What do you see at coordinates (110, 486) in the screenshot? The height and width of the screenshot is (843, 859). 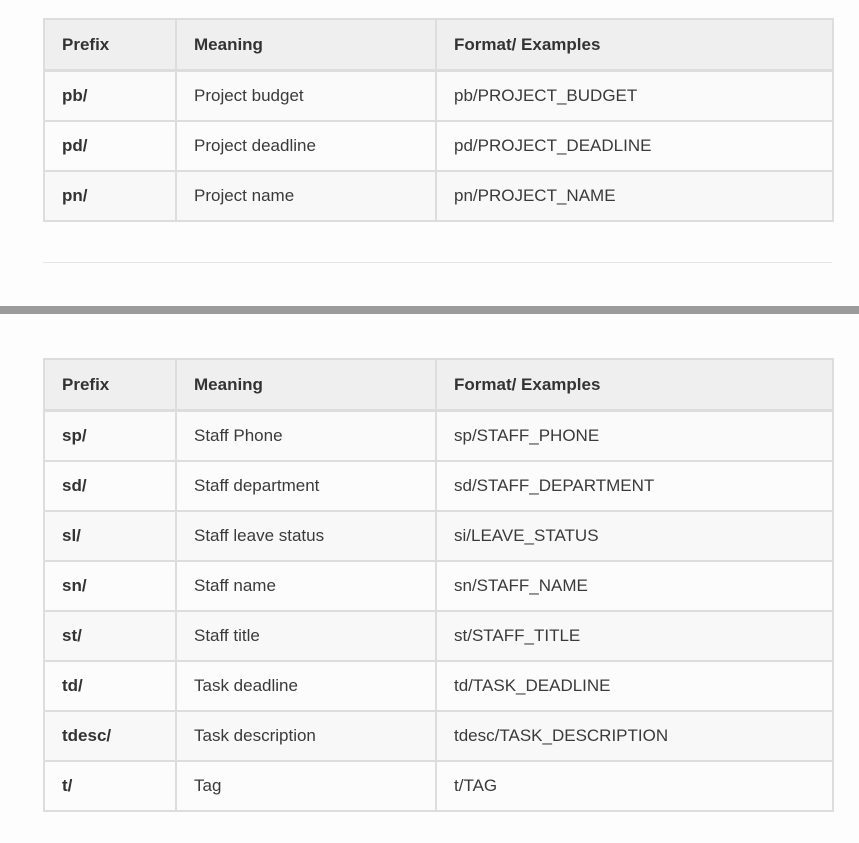 I see `prefix-cell: sd/` at bounding box center [110, 486].